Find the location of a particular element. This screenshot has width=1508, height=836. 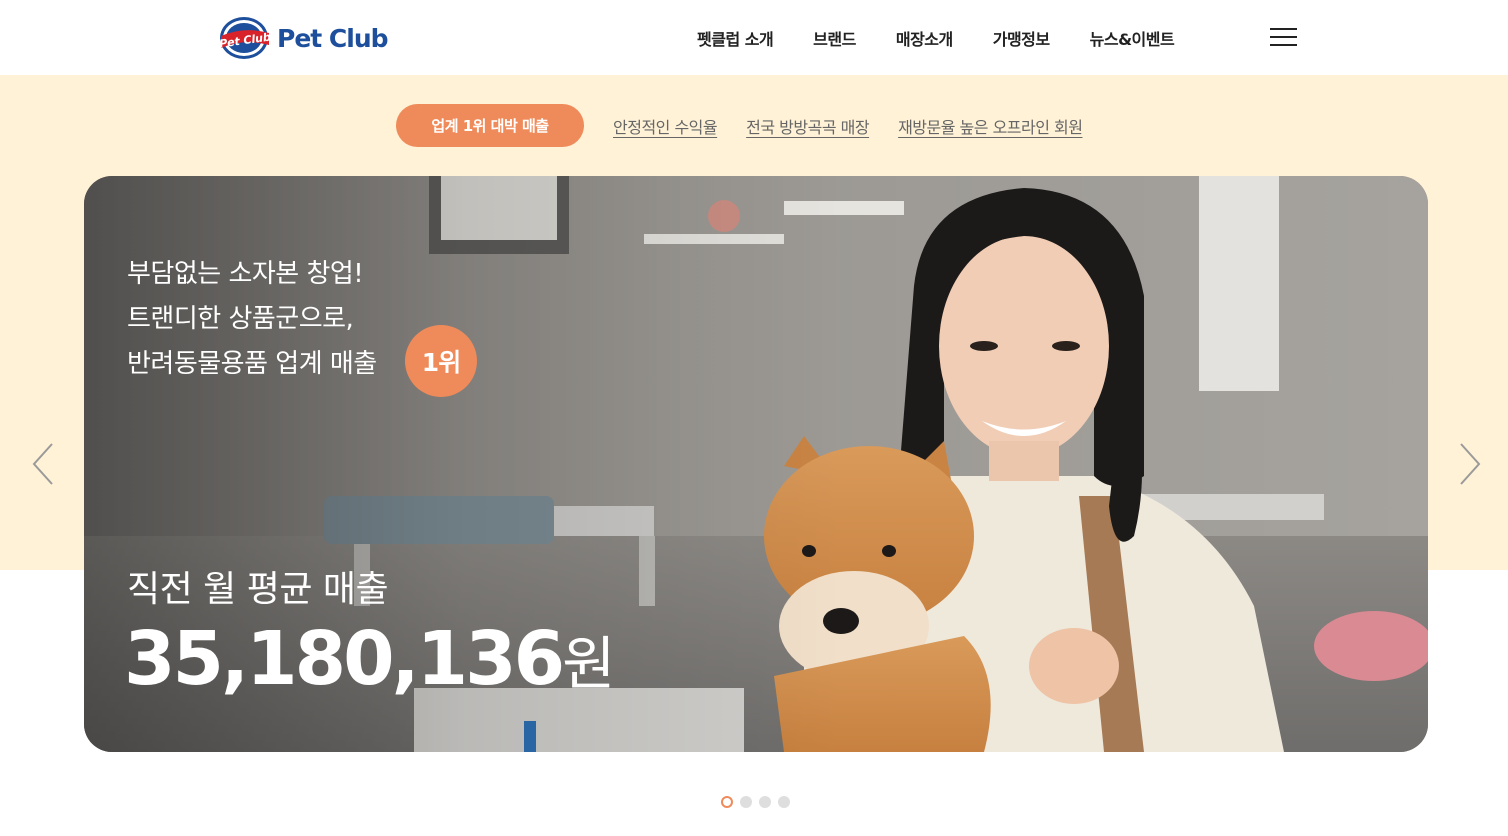

hero-copy: 부담없는 소자본 창업! 트랜디한 상품군으로, 반려동물용품 업계 매출 is located at coordinates (252, 319).